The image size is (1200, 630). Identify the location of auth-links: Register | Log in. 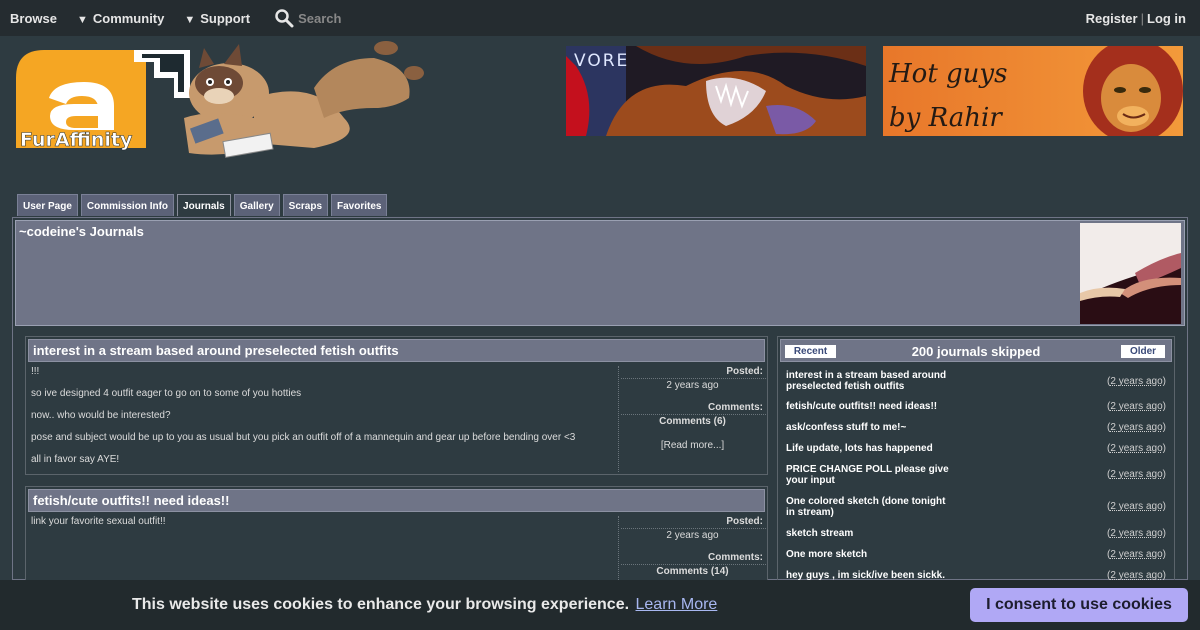
(1136, 18).